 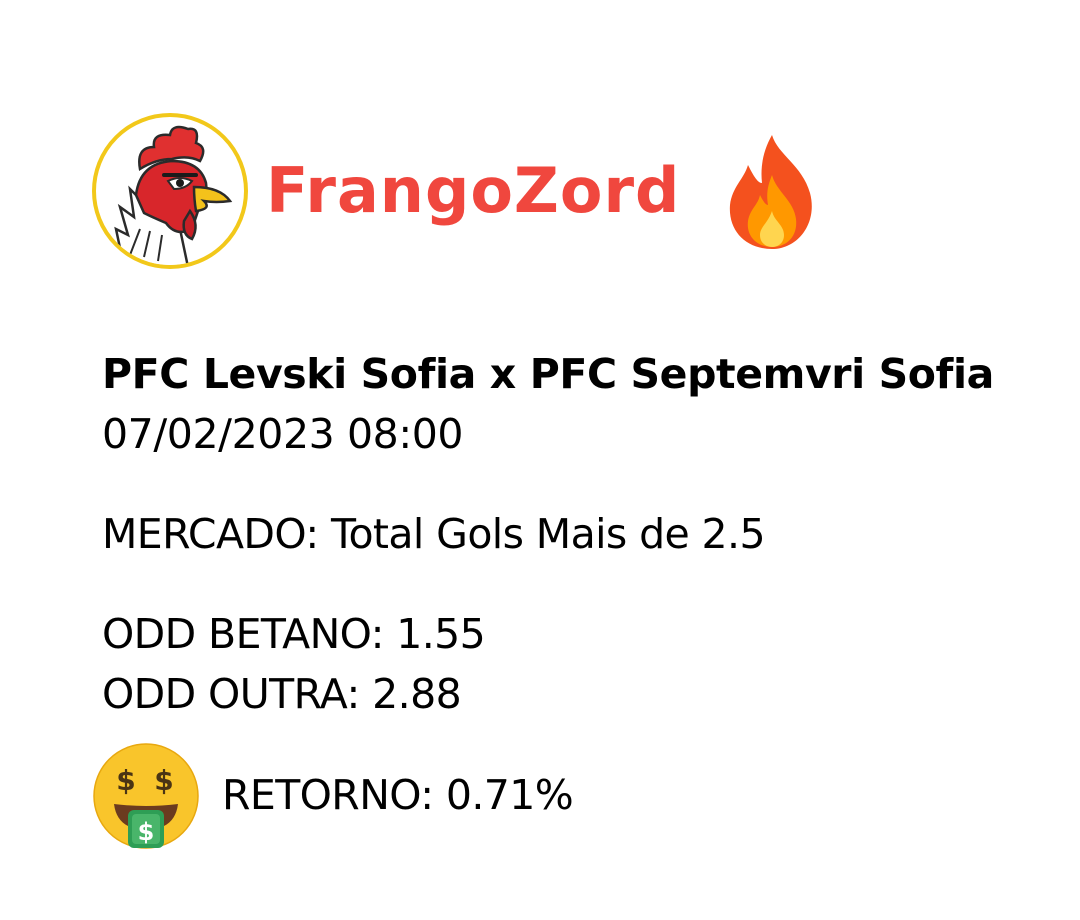 I want to click on money-mouth-face-icon: $ $ $, so click(x=146, y=796).